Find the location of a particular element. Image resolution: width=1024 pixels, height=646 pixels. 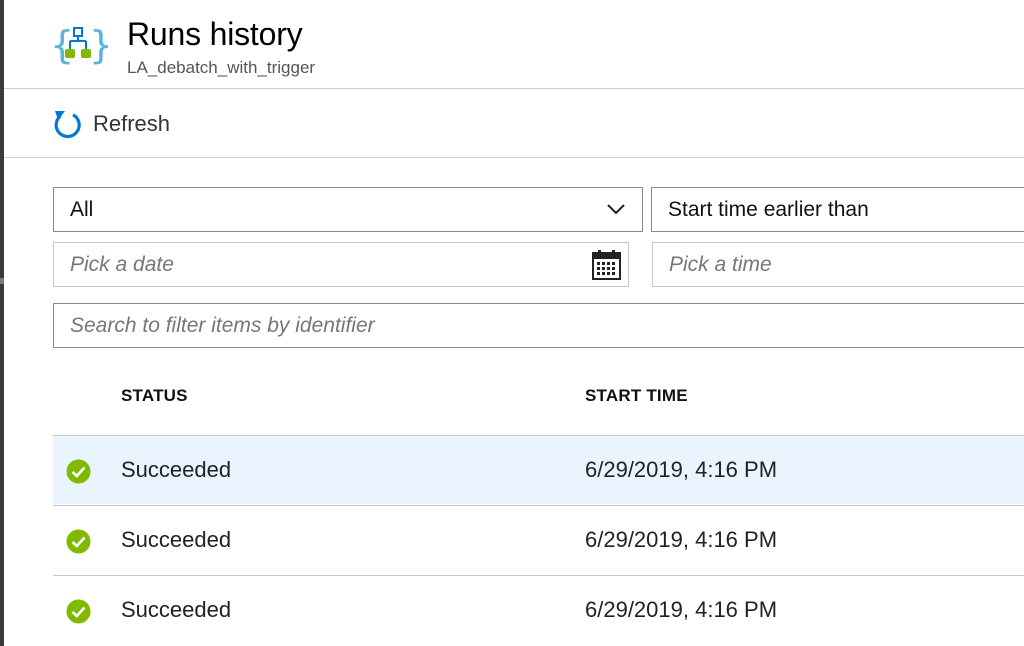

page-title: Runs history is located at coordinates (215, 34).